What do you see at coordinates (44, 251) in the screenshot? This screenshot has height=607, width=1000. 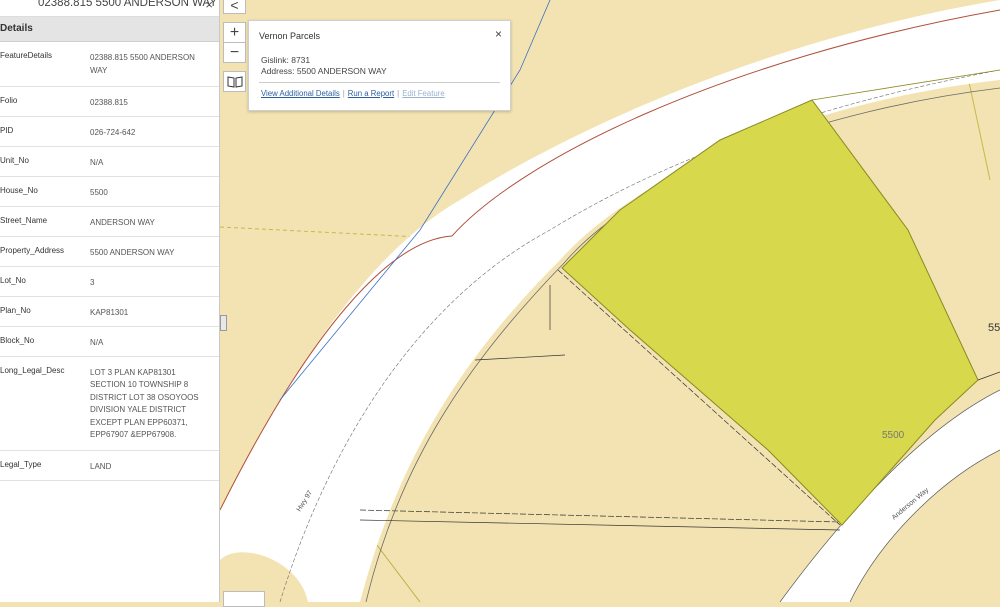 I see `attr-key: Property_Address` at bounding box center [44, 251].